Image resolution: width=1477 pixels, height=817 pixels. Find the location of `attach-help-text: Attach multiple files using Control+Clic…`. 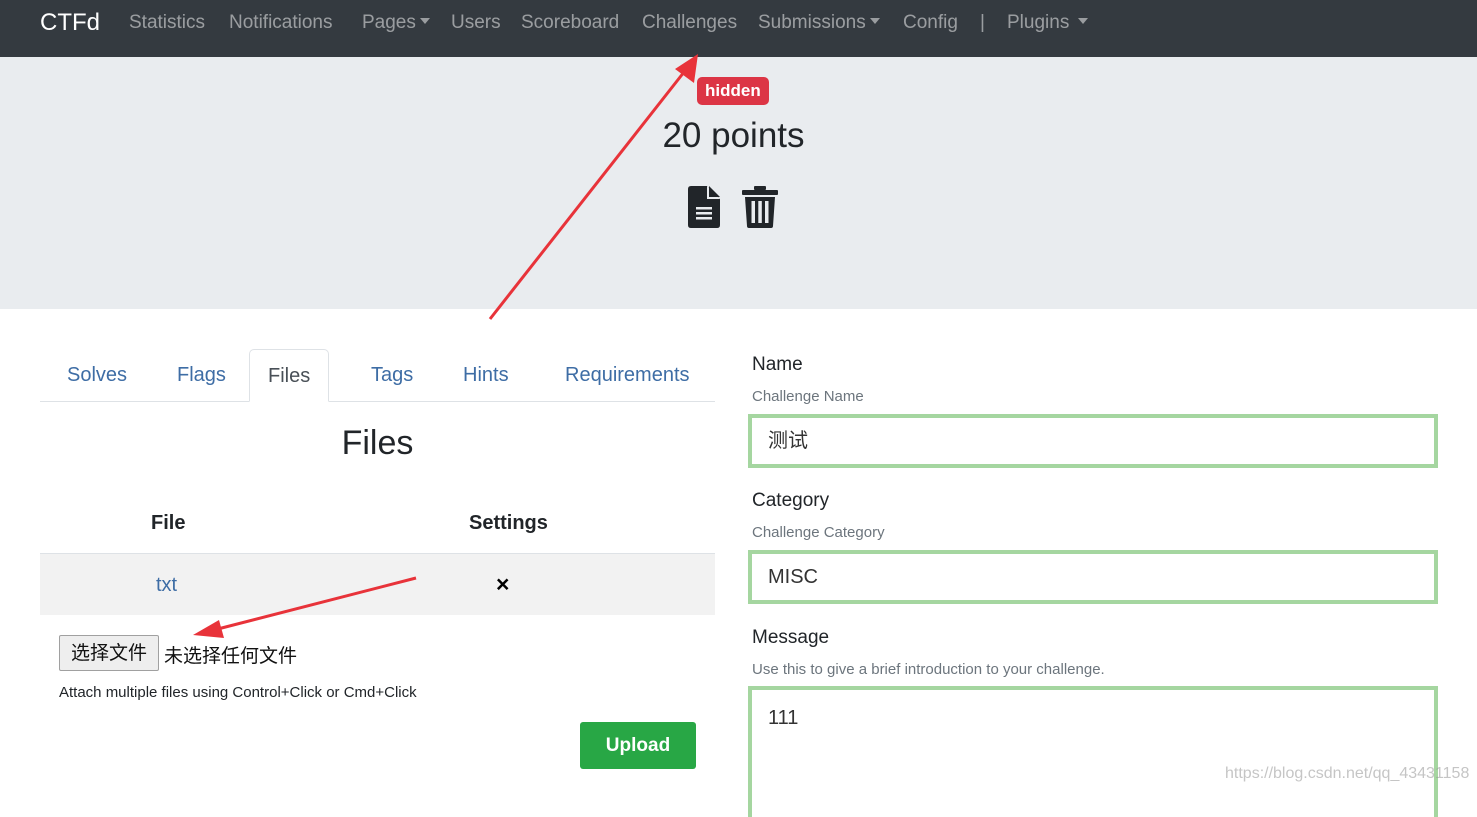

attach-help-text: Attach multiple files using Control+Clic… is located at coordinates (238, 692).